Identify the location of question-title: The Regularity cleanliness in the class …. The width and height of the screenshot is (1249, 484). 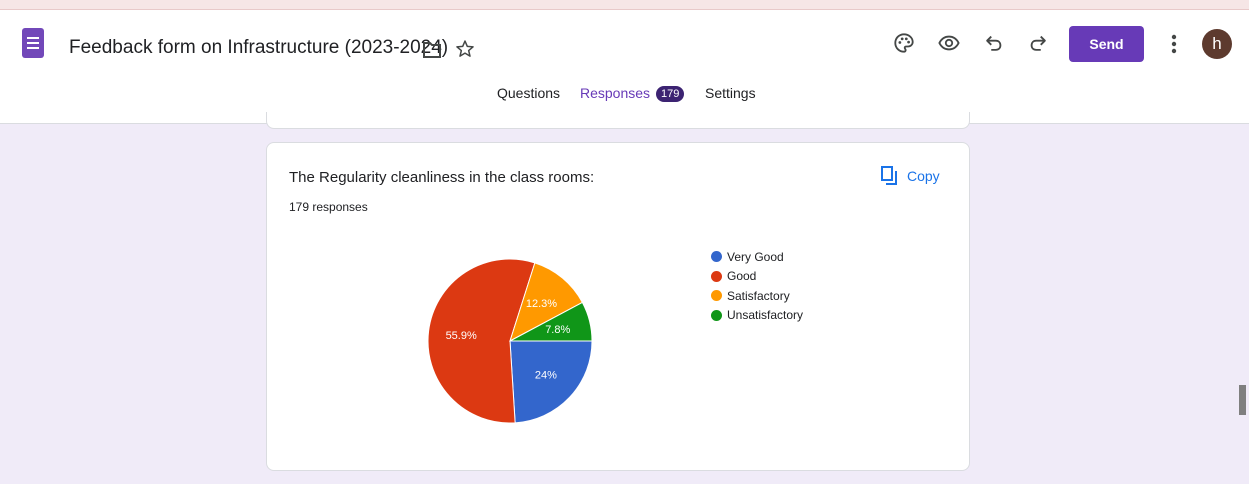
(442, 177).